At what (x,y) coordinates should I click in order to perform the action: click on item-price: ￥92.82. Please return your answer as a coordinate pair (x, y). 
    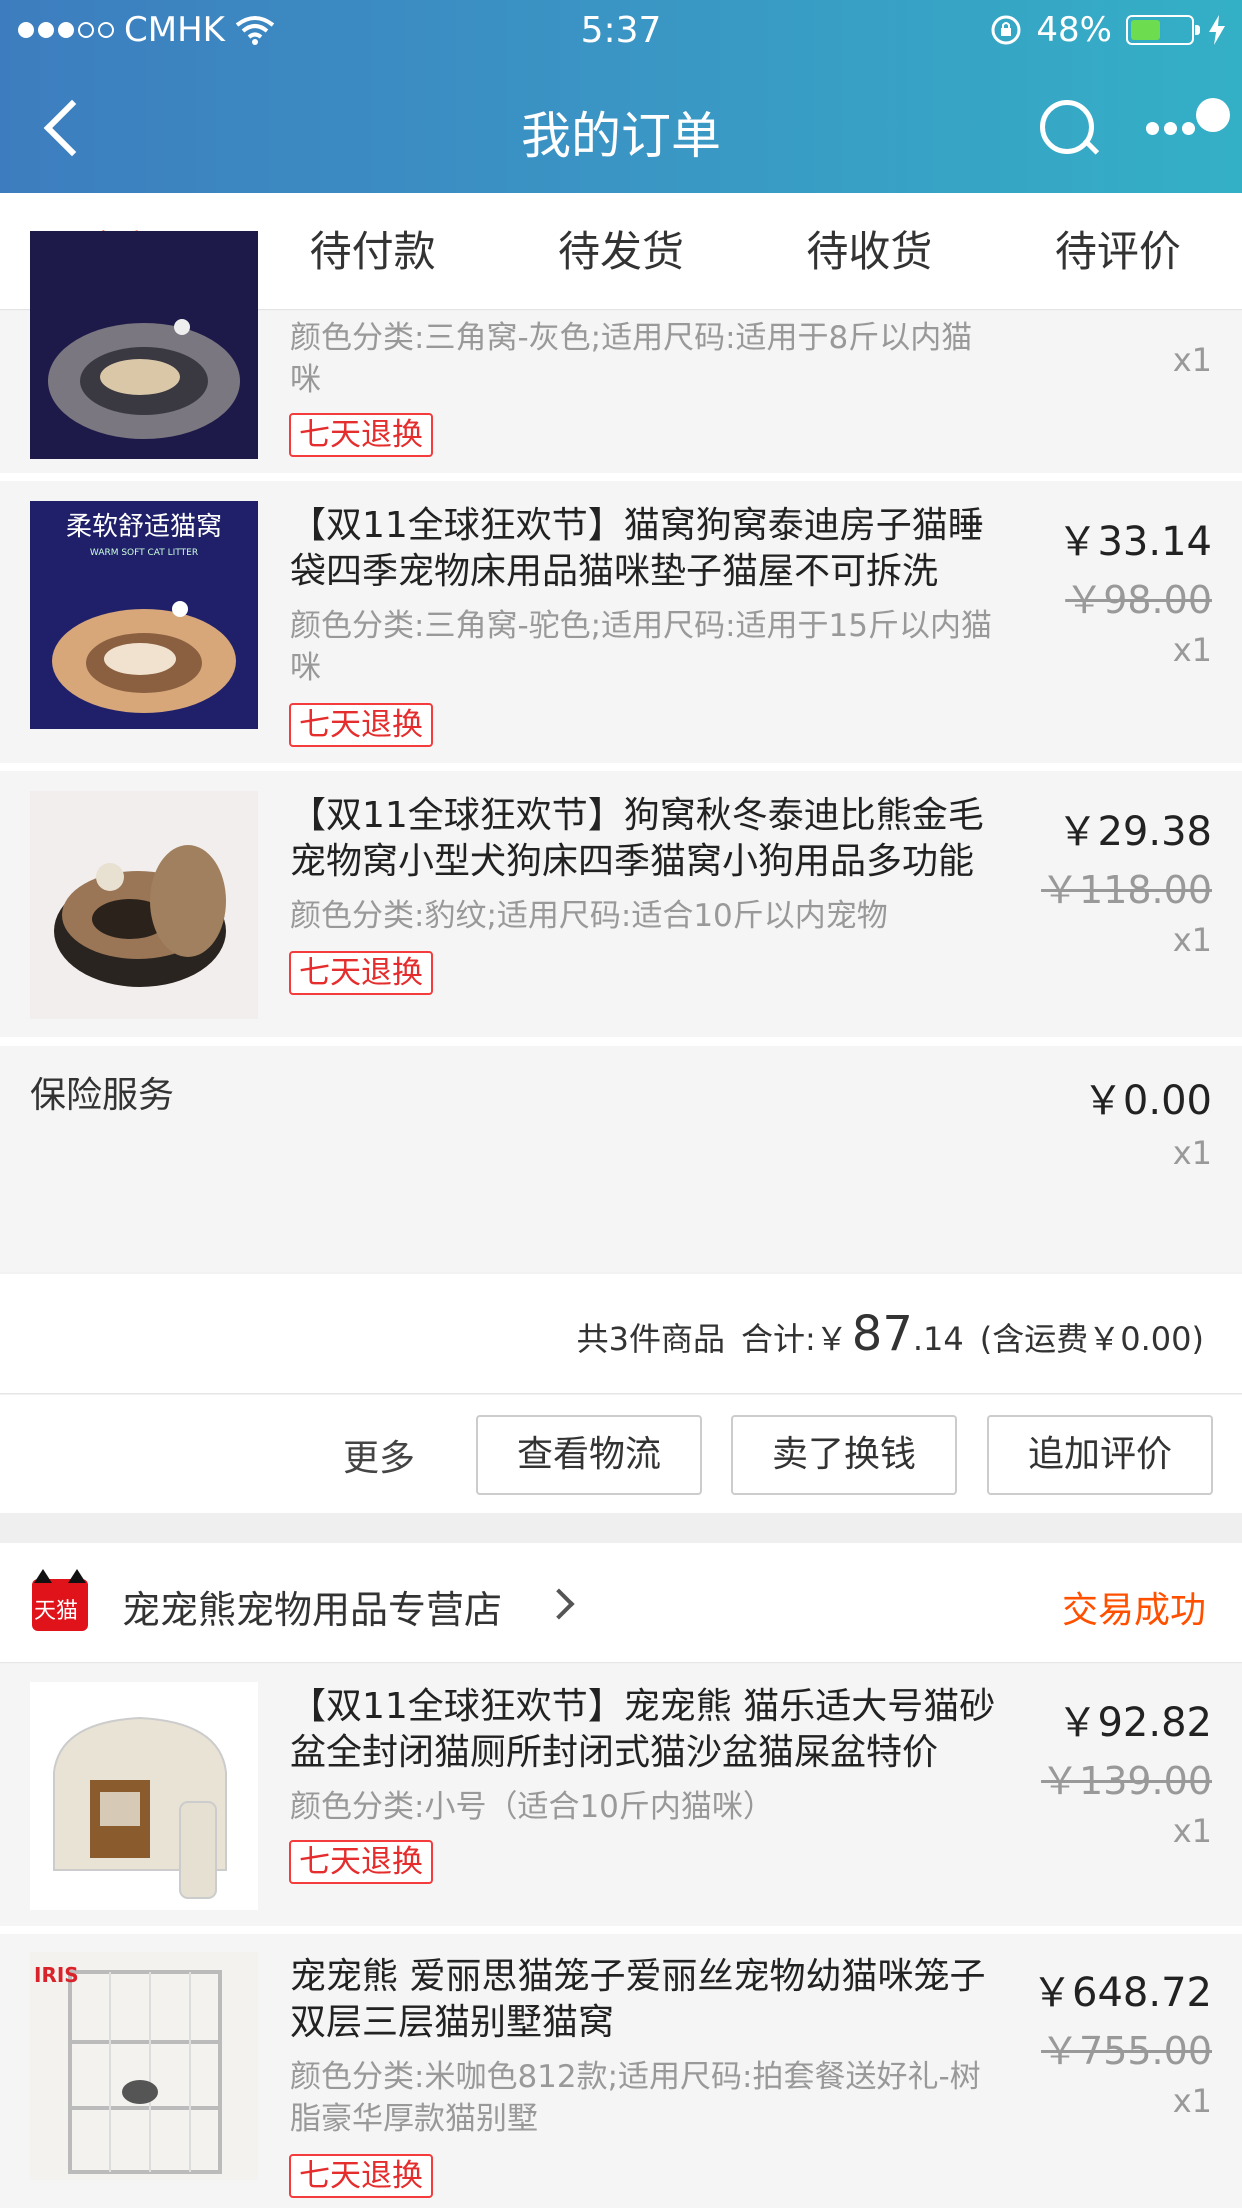
    Looking at the image, I should click on (1134, 1723).